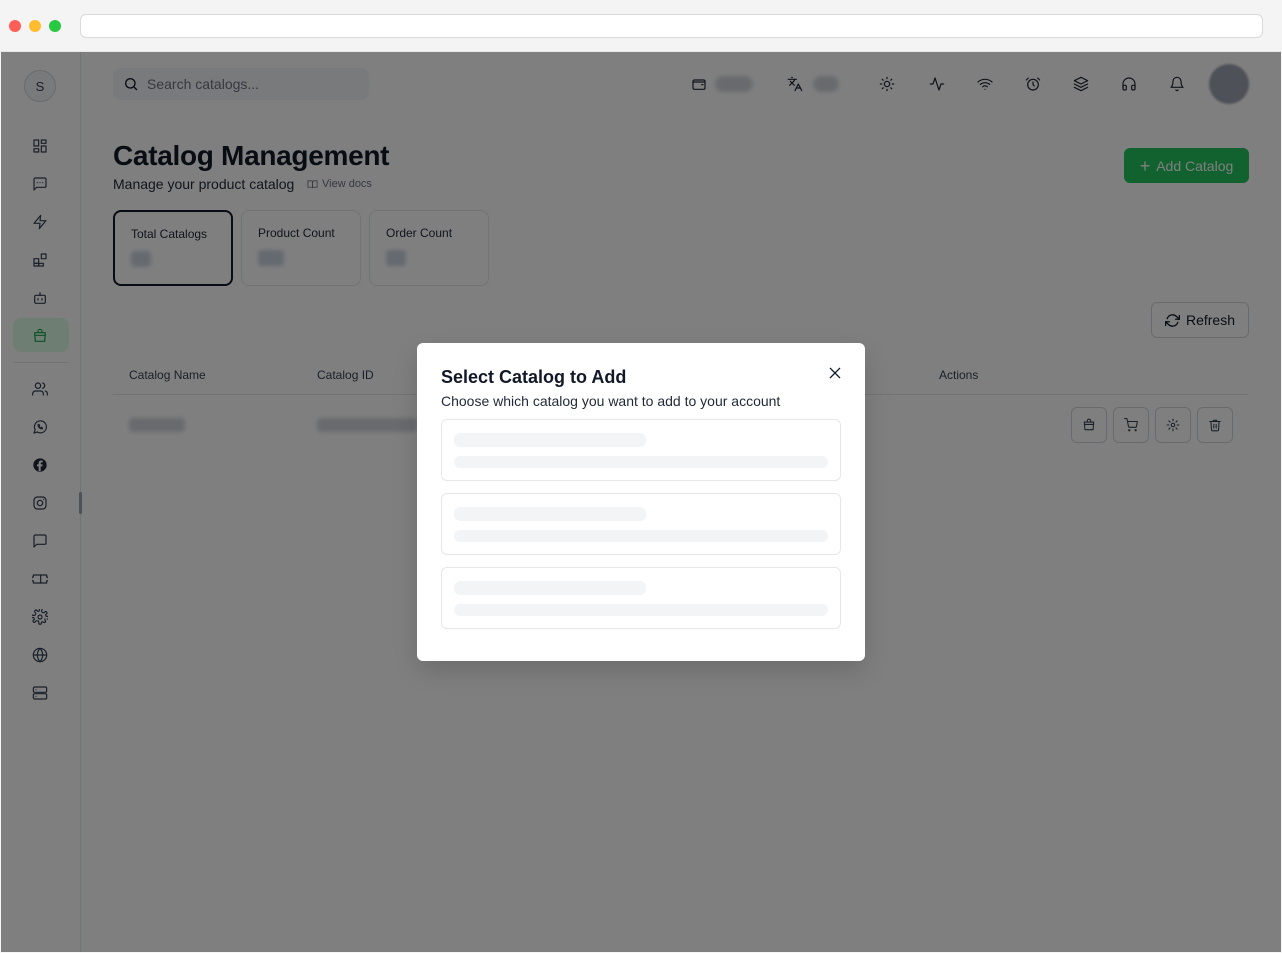 The height and width of the screenshot is (953, 1282). Describe the element at coordinates (671, 26) in the screenshot. I see `address-bar` at that location.